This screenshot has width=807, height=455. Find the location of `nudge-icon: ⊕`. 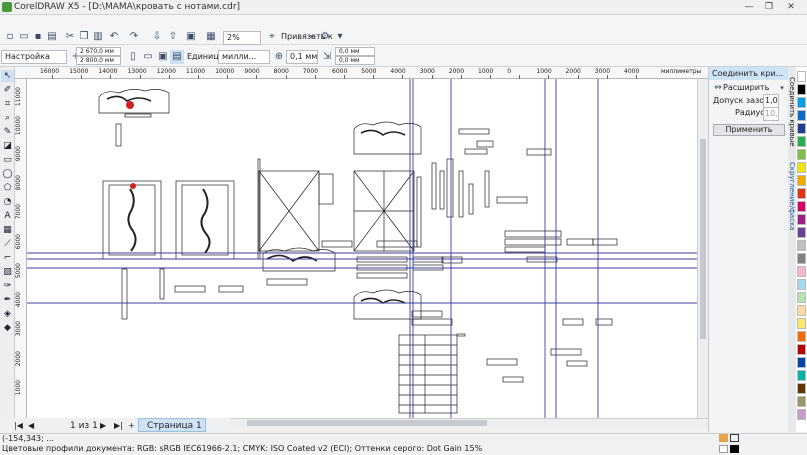

nudge-icon: ⊕ is located at coordinates (279, 57).